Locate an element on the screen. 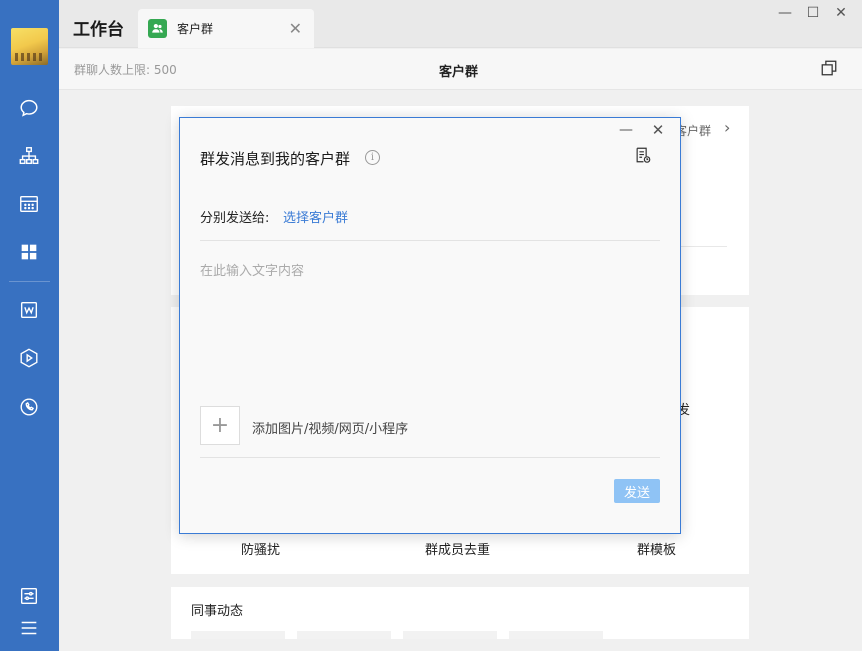 Image resolution: width=862 pixels, height=651 pixels. tab-close-icon: ✕ is located at coordinates (295, 28).